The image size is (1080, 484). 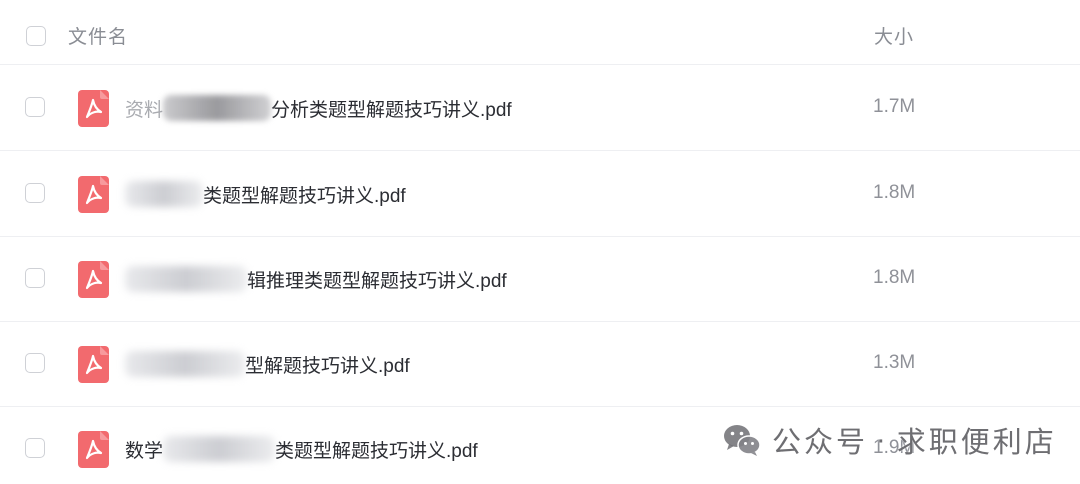 I want to click on column-header-name: 文件名, so click(x=98, y=35).